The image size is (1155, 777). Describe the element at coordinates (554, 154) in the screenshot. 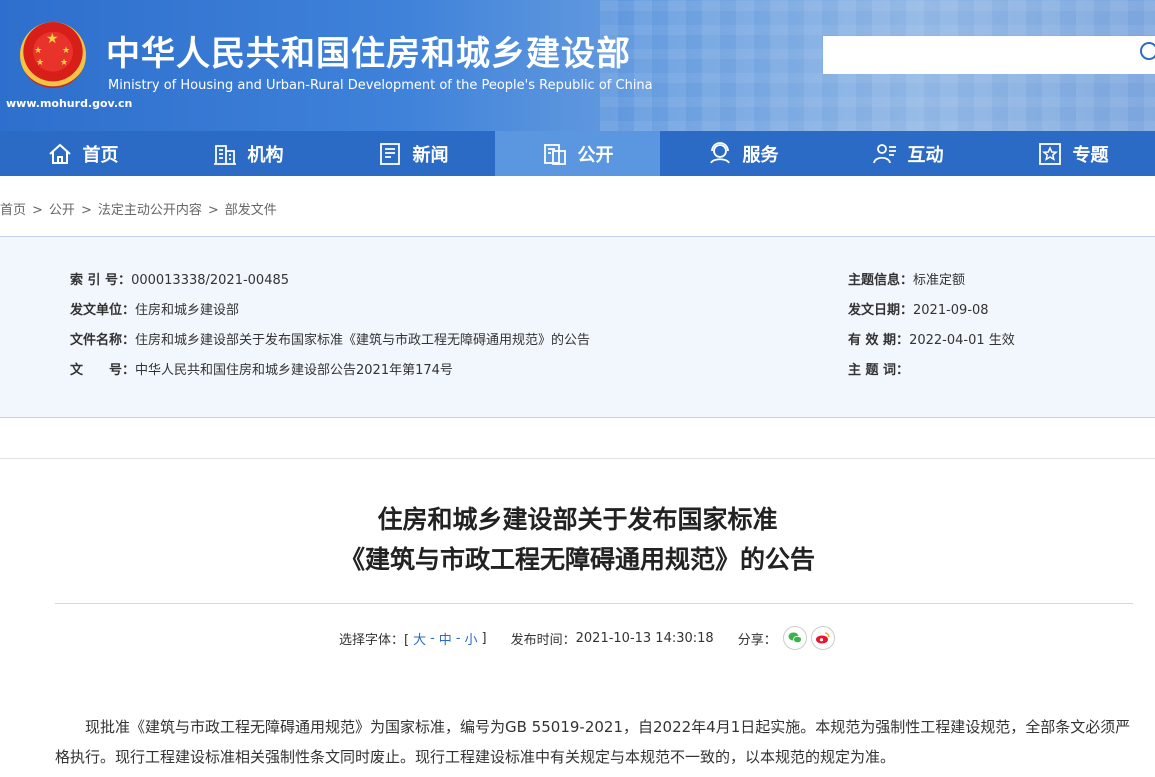

I see `document-icon` at that location.